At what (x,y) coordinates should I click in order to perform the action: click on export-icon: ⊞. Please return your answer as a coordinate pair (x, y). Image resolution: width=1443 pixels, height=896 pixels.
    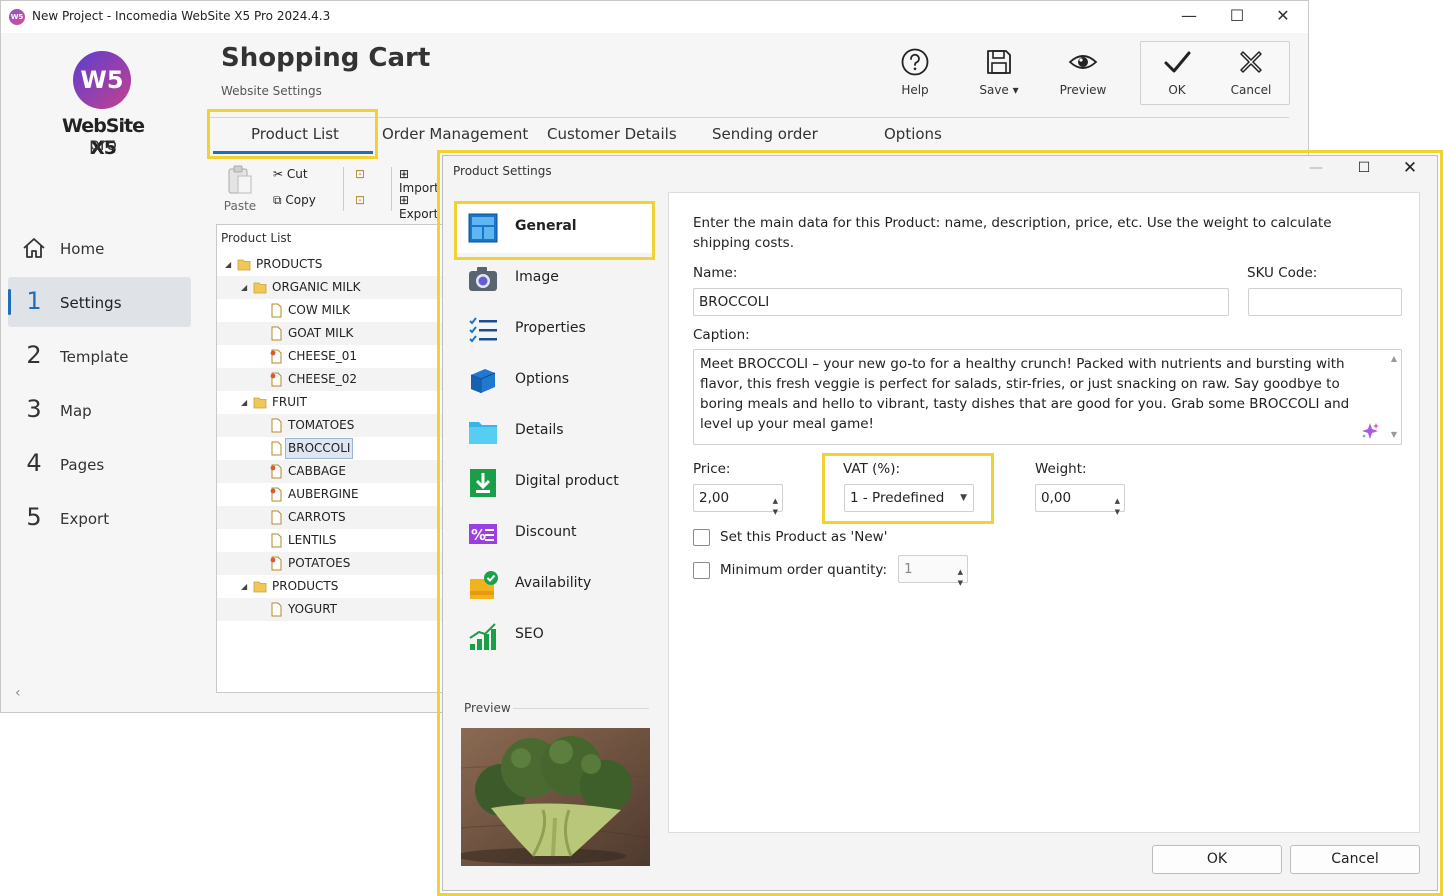
    Looking at the image, I should click on (404, 200).